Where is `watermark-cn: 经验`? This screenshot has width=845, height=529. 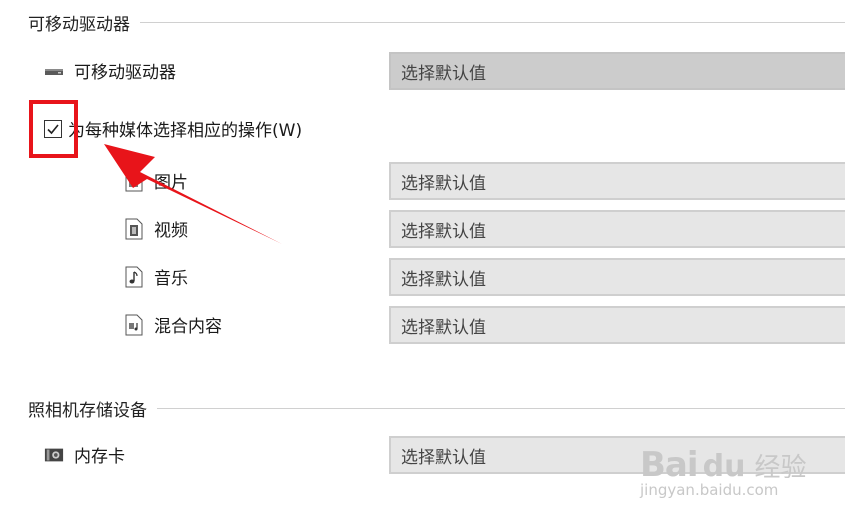
watermark-cn: 经验 is located at coordinates (780, 468).